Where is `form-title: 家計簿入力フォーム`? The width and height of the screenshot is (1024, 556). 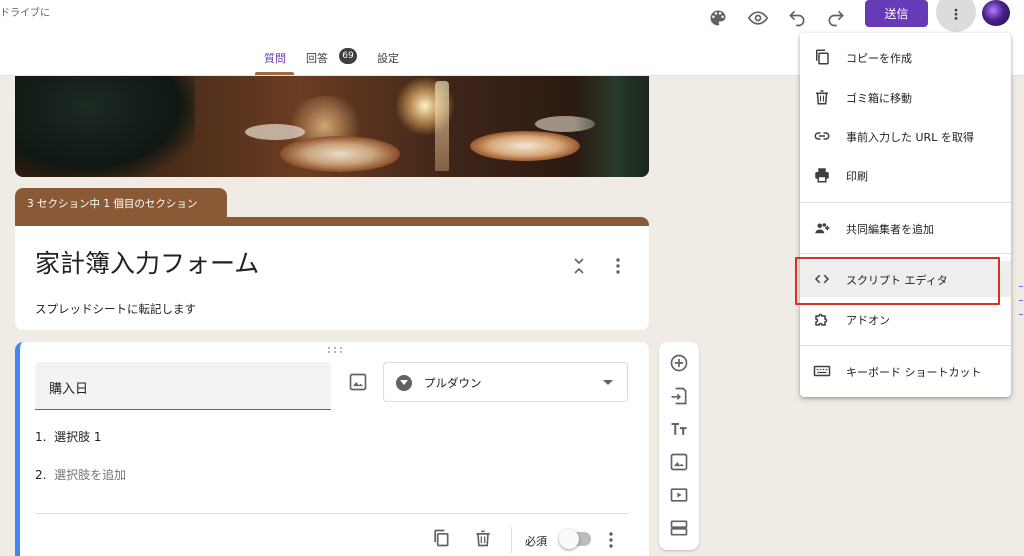
form-title: 家計簿入力フォーム is located at coordinates (147, 262).